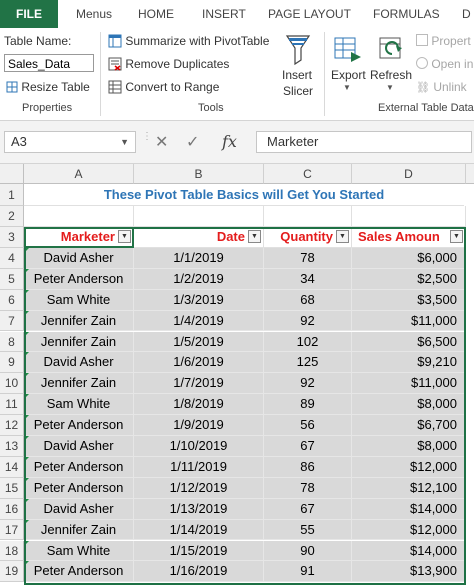 This screenshot has width=474, height=588. What do you see at coordinates (12, 237) in the screenshot?
I see `row-header: 3` at bounding box center [12, 237].